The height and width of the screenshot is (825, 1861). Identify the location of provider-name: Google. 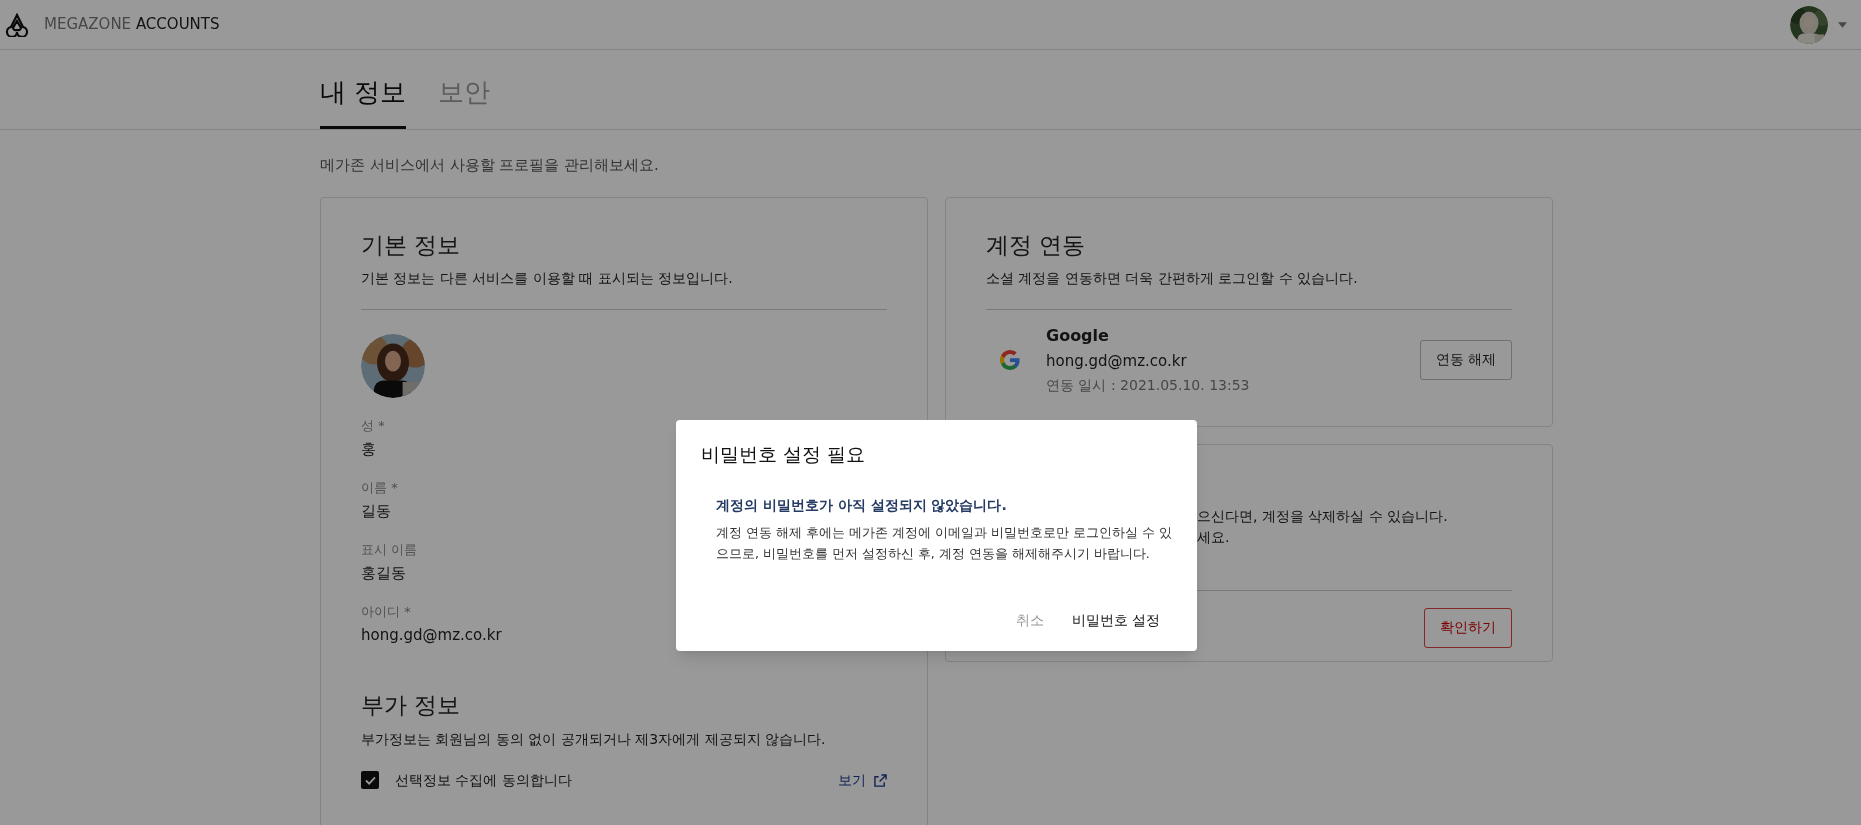
(1078, 336).